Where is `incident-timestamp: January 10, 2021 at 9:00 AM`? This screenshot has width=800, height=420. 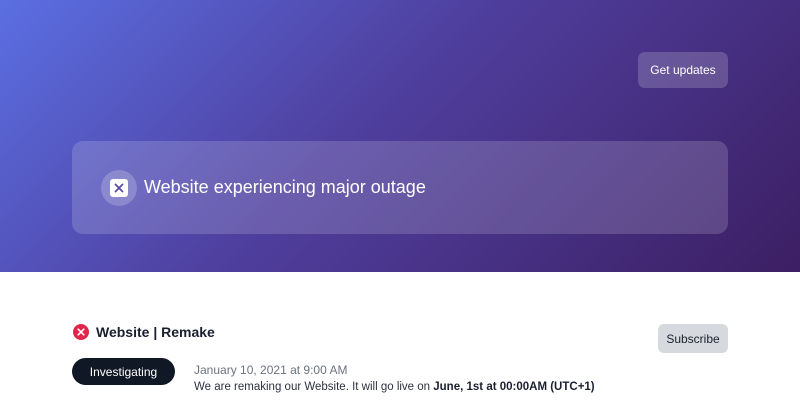 incident-timestamp: January 10, 2021 at 9:00 AM is located at coordinates (271, 370).